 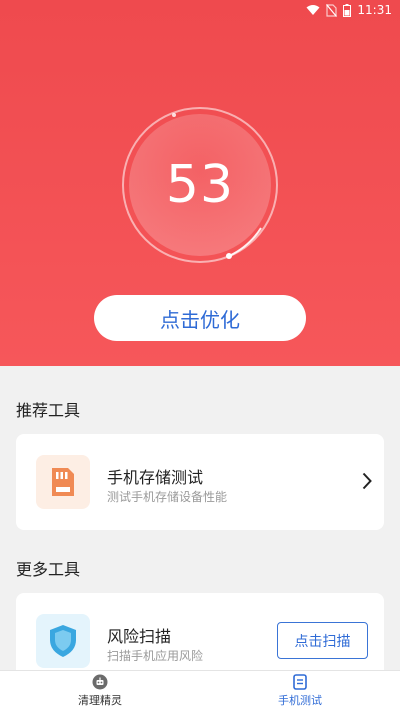 I want to click on recommended-section-title: 推荐工具, so click(x=48, y=410).